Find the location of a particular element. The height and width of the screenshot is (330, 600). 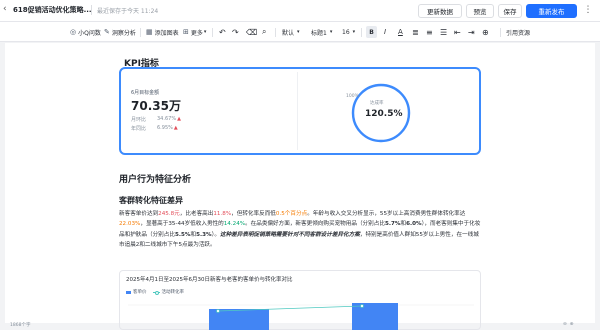

section-subheading: 客群转化特征差异 is located at coordinates (151, 200).